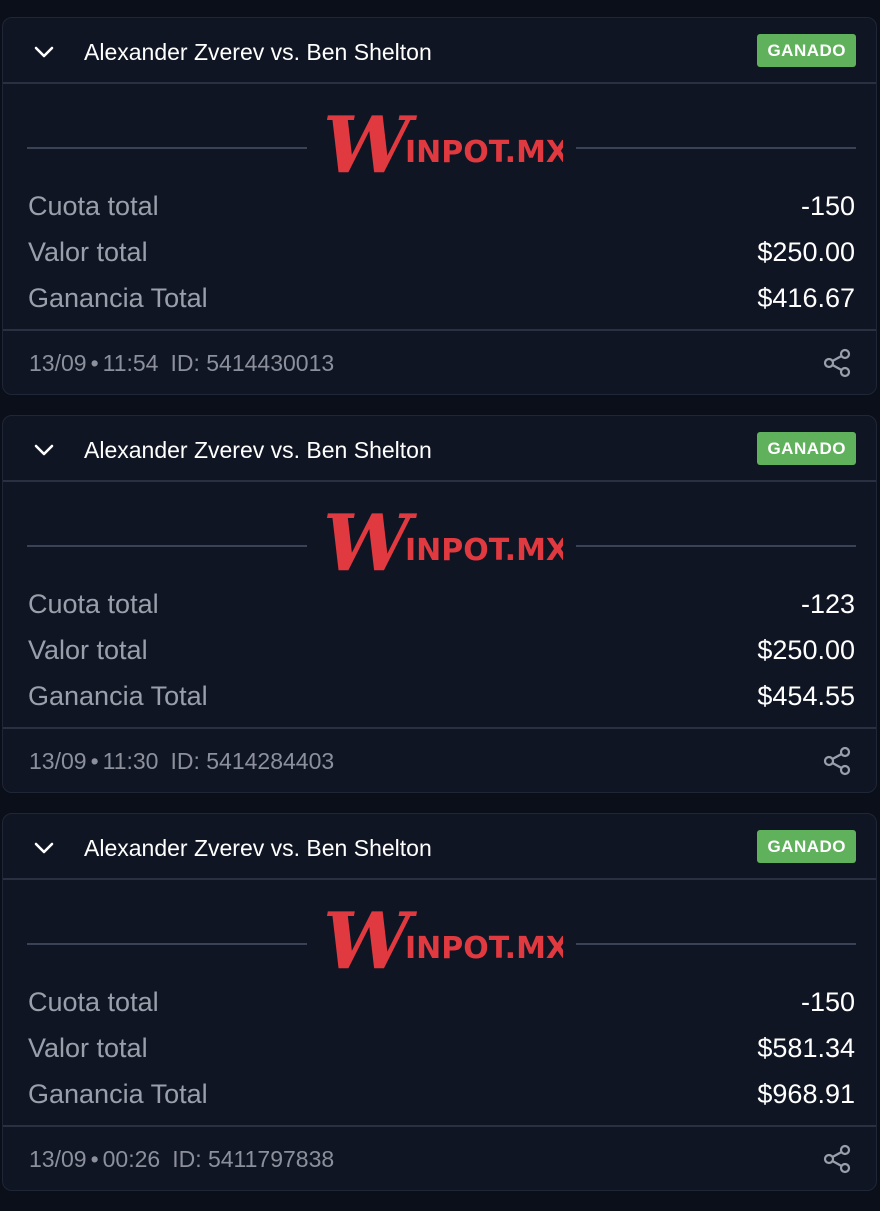 This screenshot has width=880, height=1211. What do you see at coordinates (130, 761) in the screenshot?
I see `bet-time: 11:30` at bounding box center [130, 761].